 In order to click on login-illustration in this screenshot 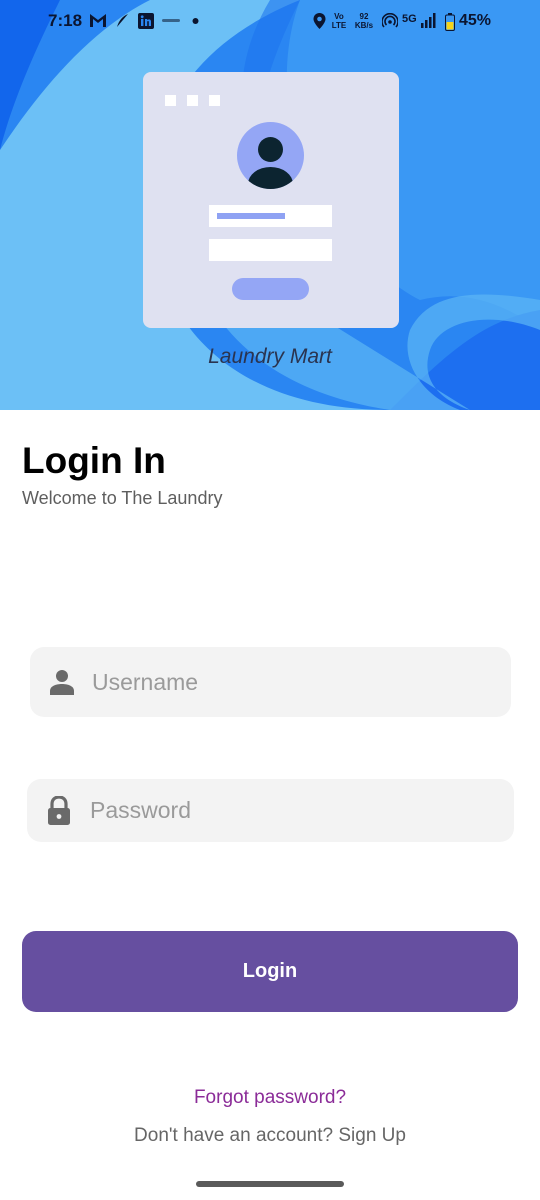, I will do `click(271, 200)`.